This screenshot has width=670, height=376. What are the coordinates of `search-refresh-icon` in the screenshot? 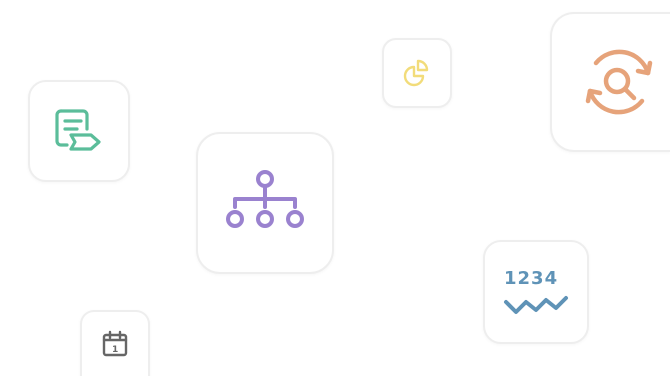 It's located at (619, 82).